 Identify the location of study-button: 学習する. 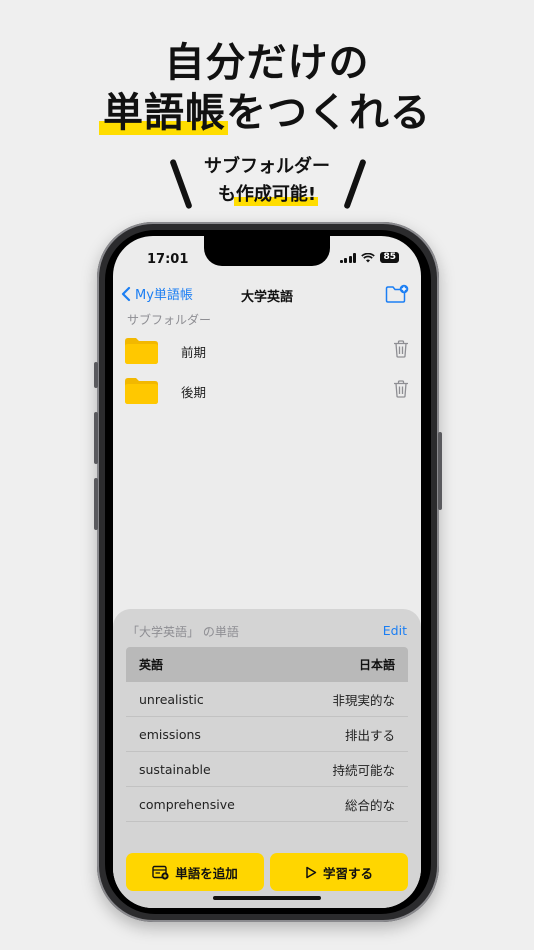
(339, 872).